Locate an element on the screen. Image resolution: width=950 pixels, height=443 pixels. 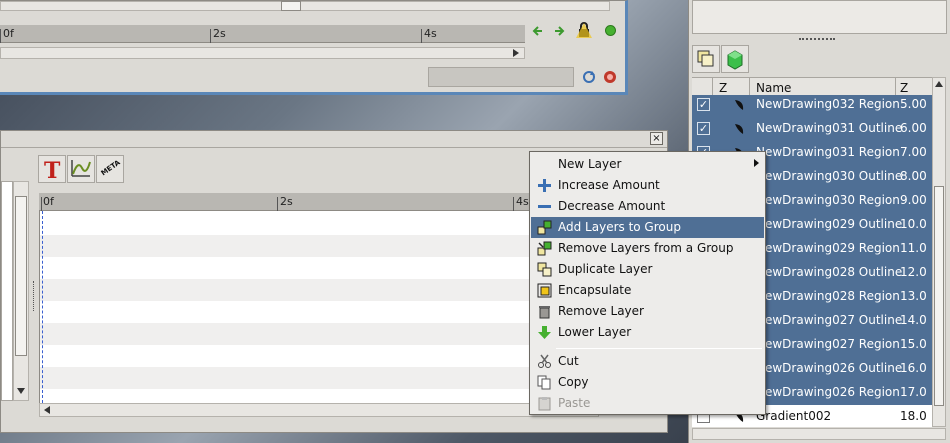
duplicate-icon is located at coordinates (544, 269).